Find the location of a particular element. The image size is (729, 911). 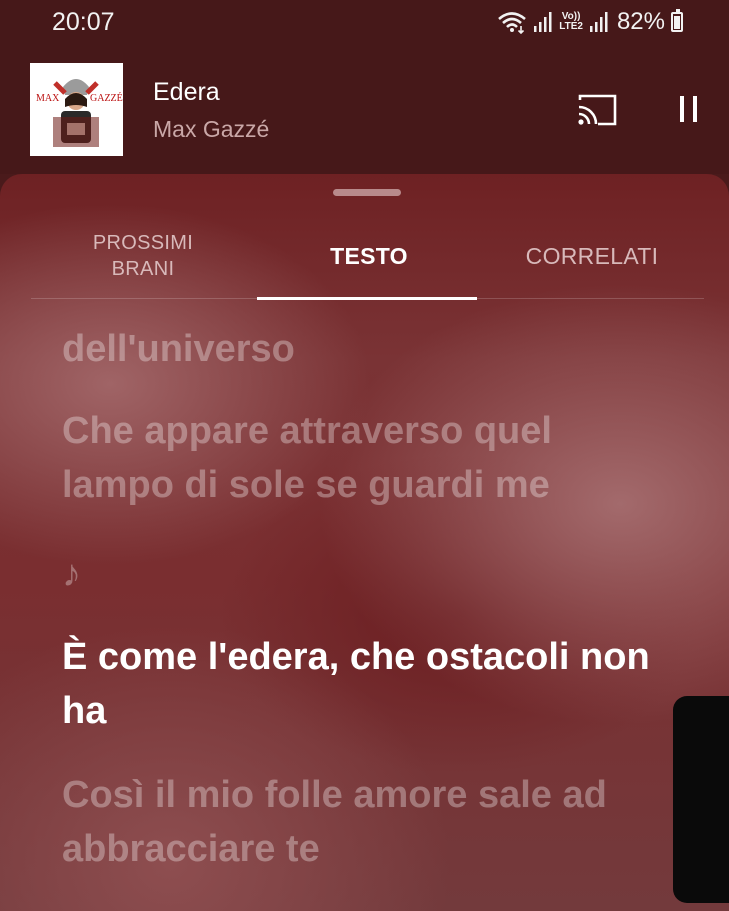

wifi-icon is located at coordinates (512, 23).